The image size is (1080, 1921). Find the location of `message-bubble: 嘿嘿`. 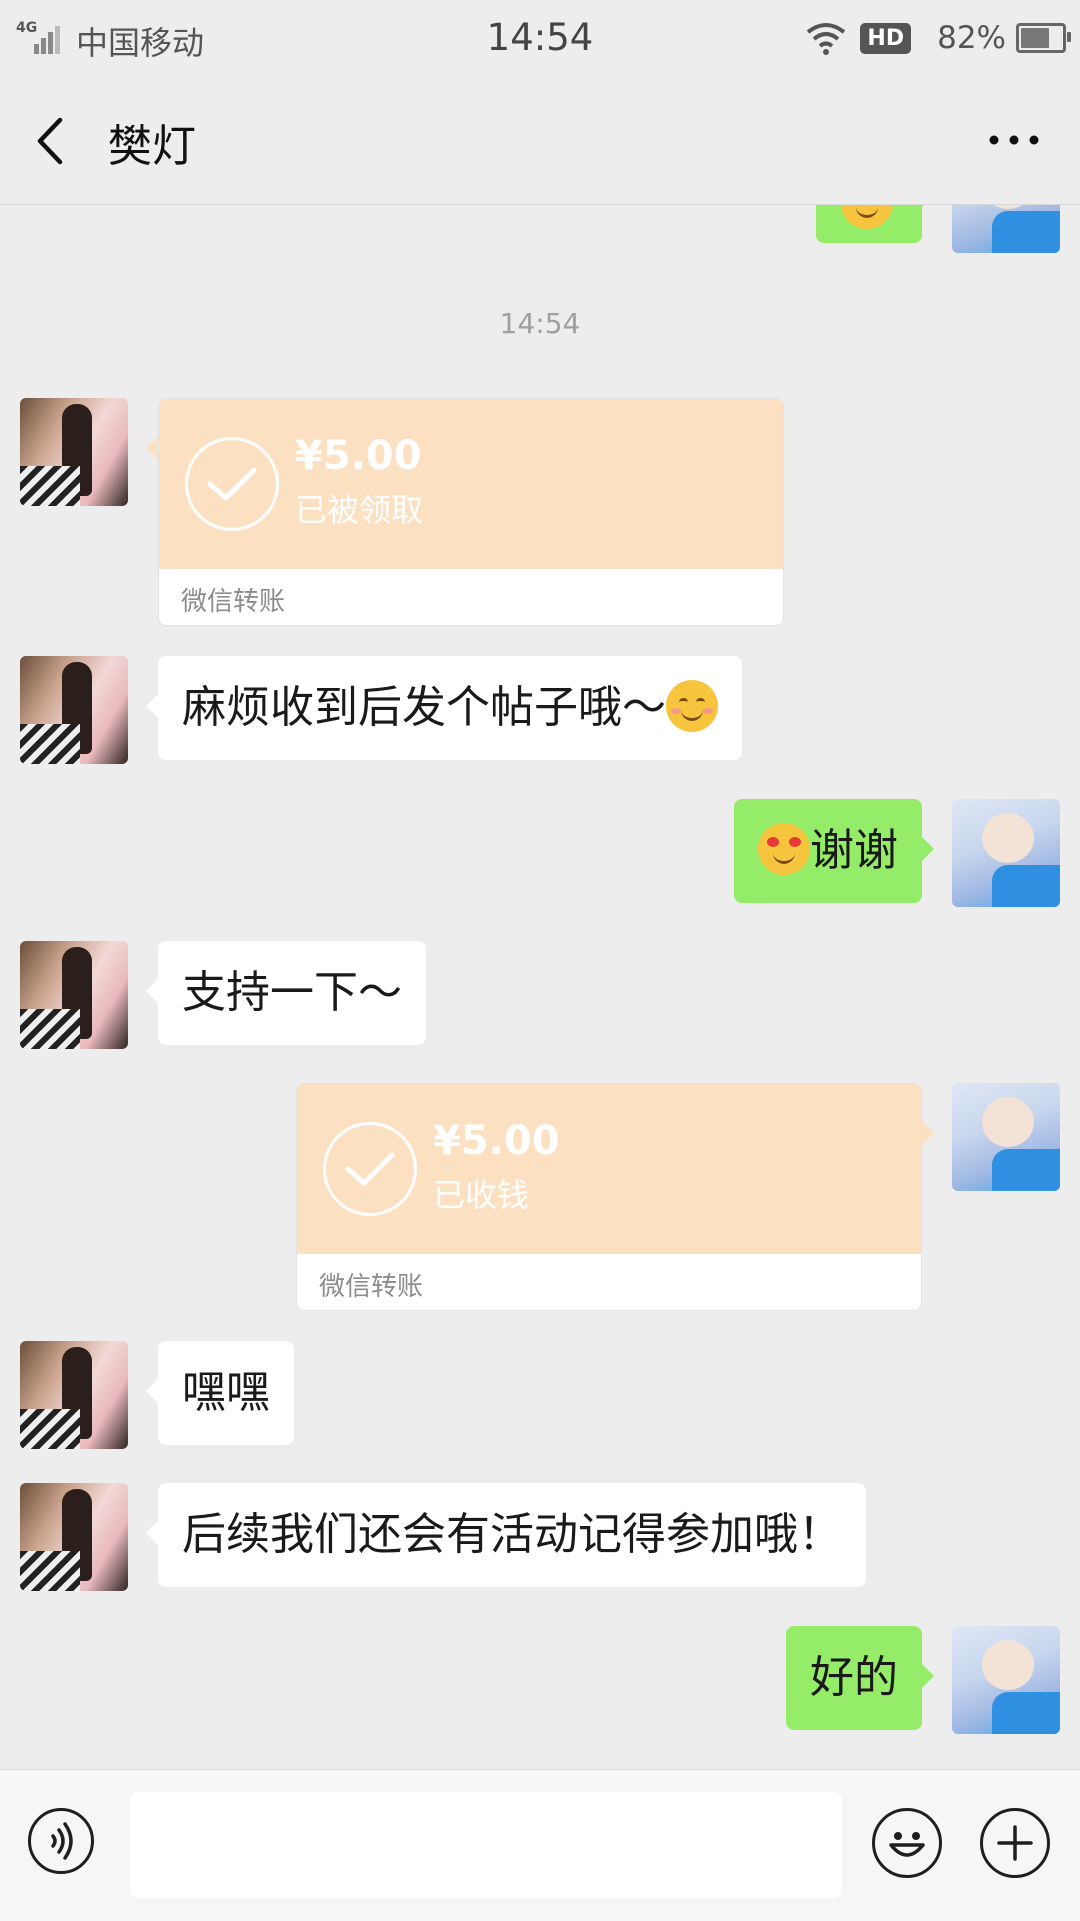

message-bubble: 嘿嘿 is located at coordinates (220, 1393).